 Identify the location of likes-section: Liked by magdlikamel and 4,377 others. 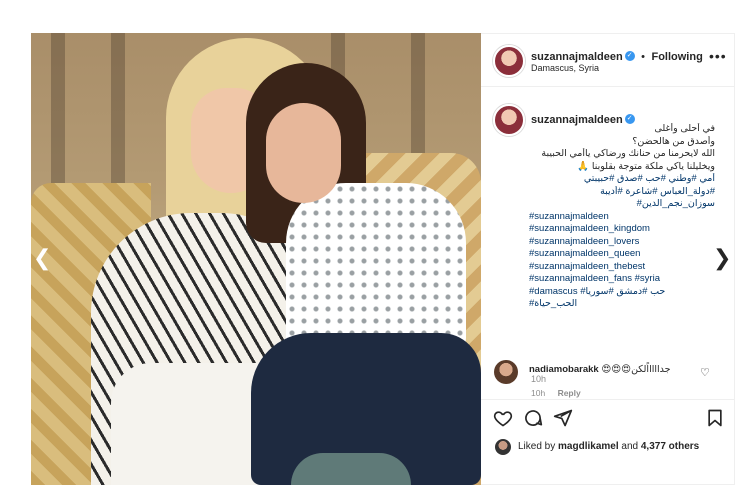
(607, 451).